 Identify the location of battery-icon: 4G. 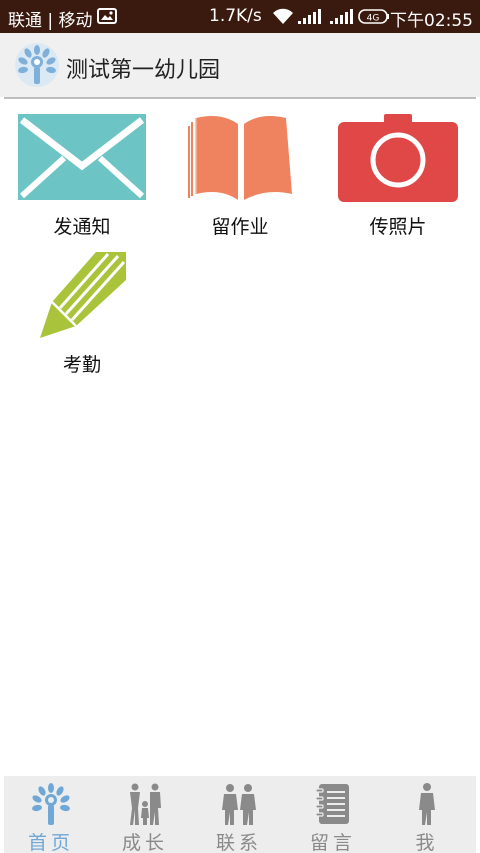
(373, 16).